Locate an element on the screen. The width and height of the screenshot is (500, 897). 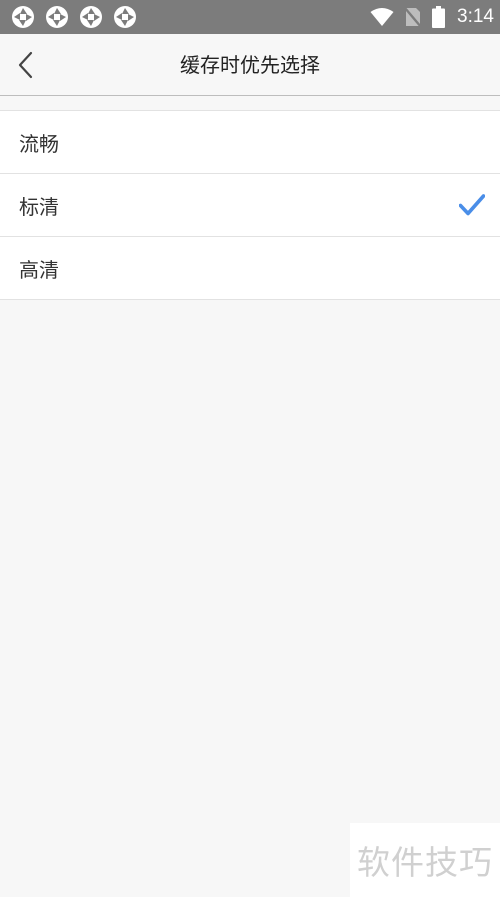
check-icon is located at coordinates (472, 205).